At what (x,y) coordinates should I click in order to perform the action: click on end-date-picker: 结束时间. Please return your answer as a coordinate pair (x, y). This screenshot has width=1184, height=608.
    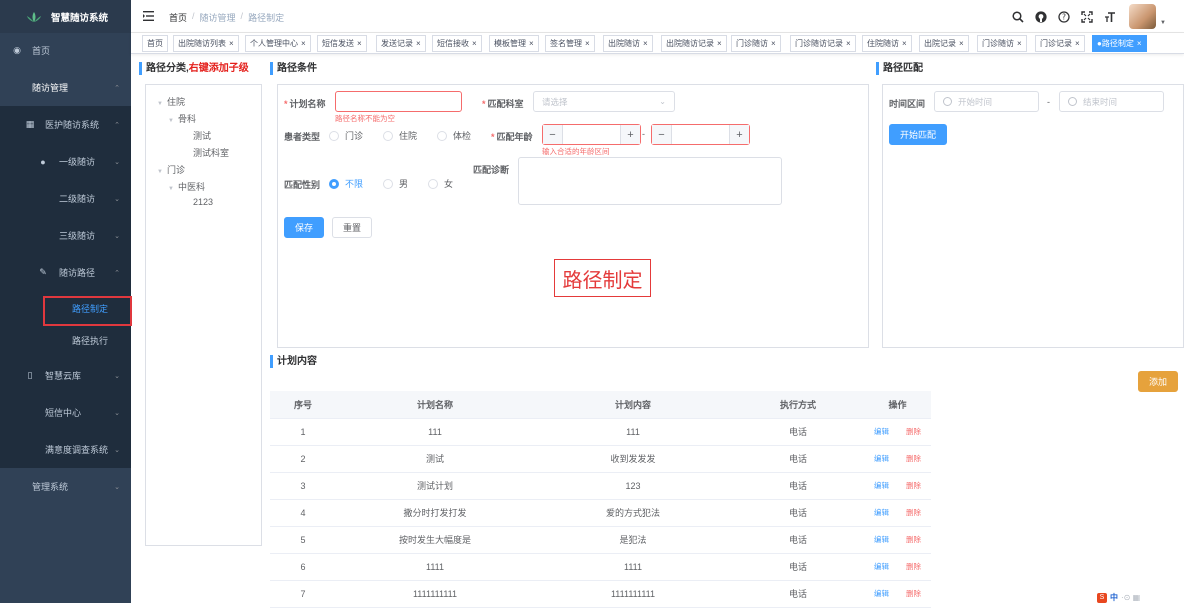
    Looking at the image, I should click on (1111, 101).